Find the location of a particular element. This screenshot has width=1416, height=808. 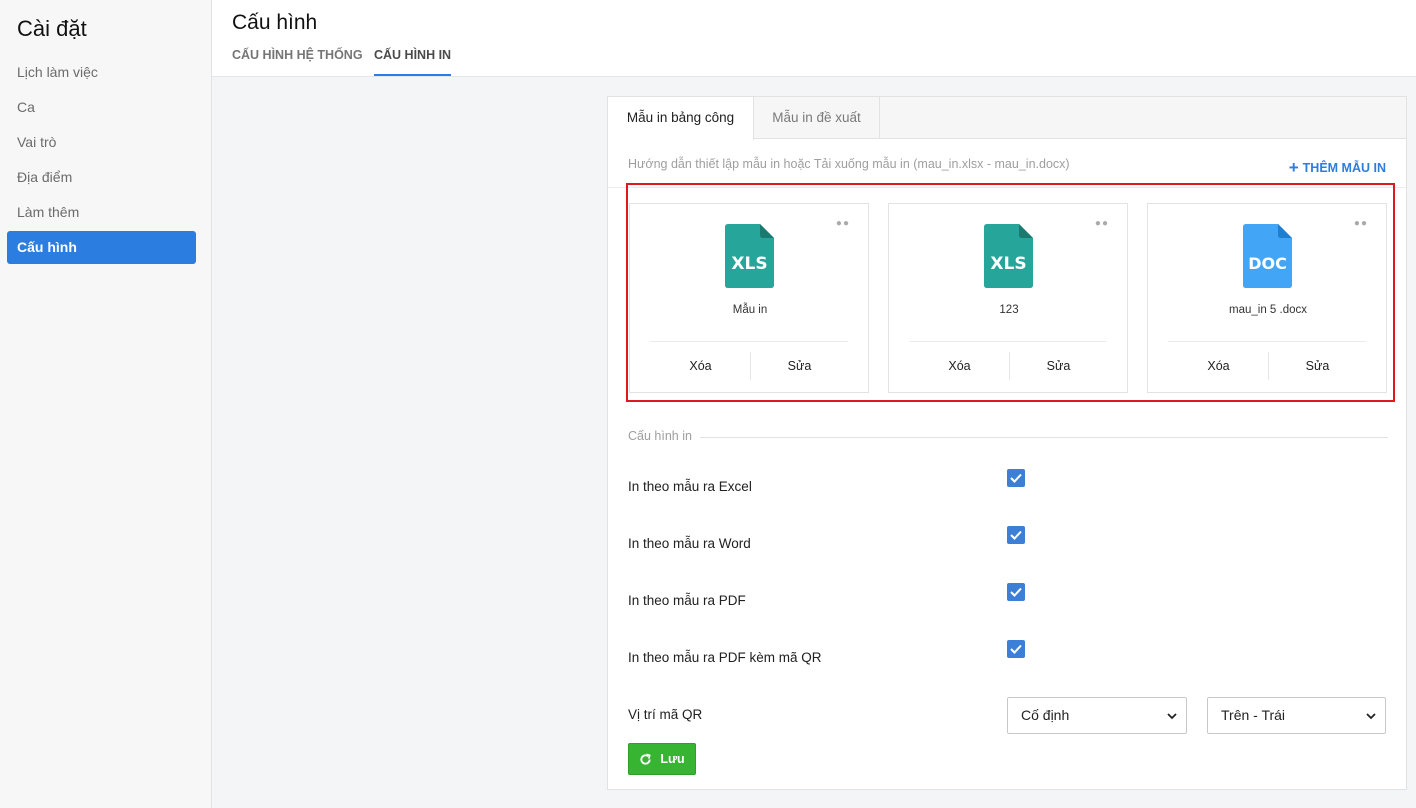

option-word-label: In theo mẫu ra Word is located at coordinates (689, 543).